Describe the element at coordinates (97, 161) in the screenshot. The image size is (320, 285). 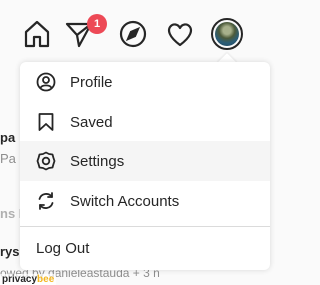
I see `menu-item-label: Settings` at that location.